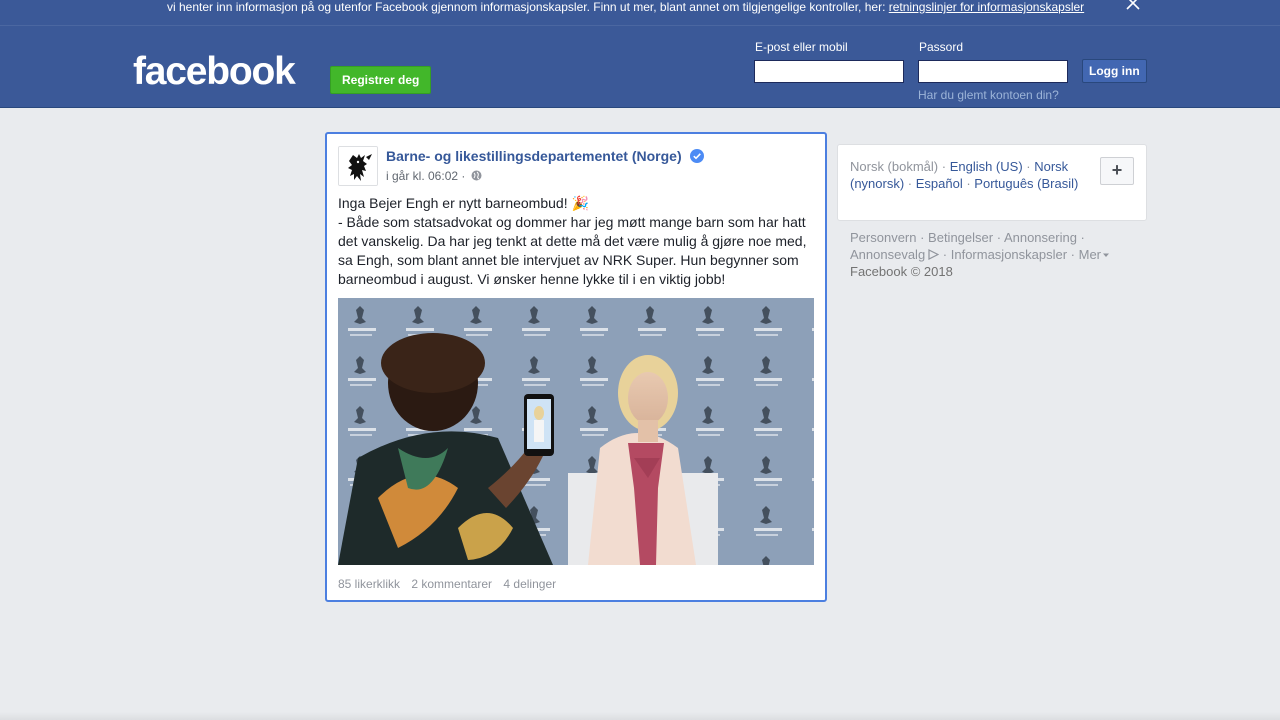  What do you see at coordinates (369, 584) in the screenshot?
I see `likes-count: 85 likerklikk` at bounding box center [369, 584].